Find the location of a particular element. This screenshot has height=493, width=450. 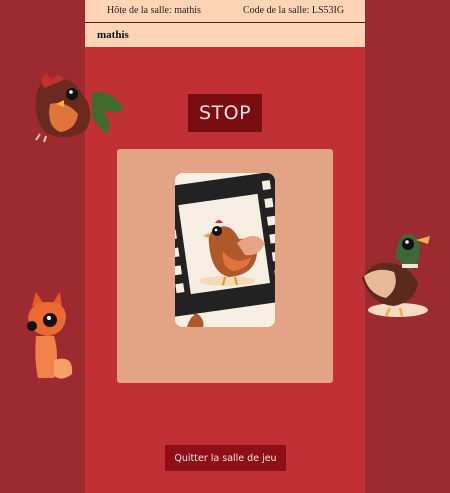

fox-icon is located at coordinates (50, 335).